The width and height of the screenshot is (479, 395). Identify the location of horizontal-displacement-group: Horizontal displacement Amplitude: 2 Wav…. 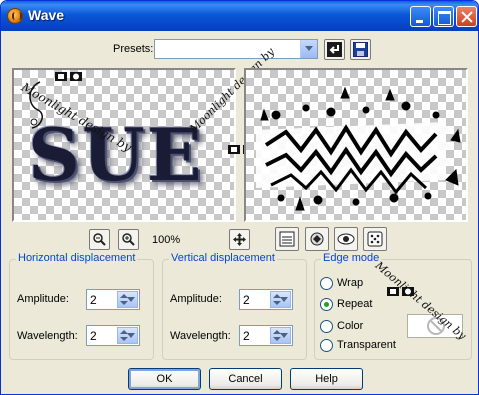
(81, 306).